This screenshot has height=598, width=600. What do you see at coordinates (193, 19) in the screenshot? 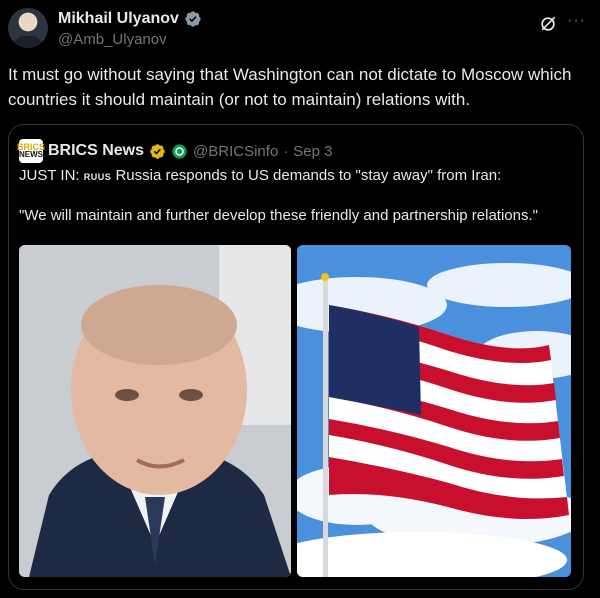
I see `verified-badge-icon` at bounding box center [193, 19].